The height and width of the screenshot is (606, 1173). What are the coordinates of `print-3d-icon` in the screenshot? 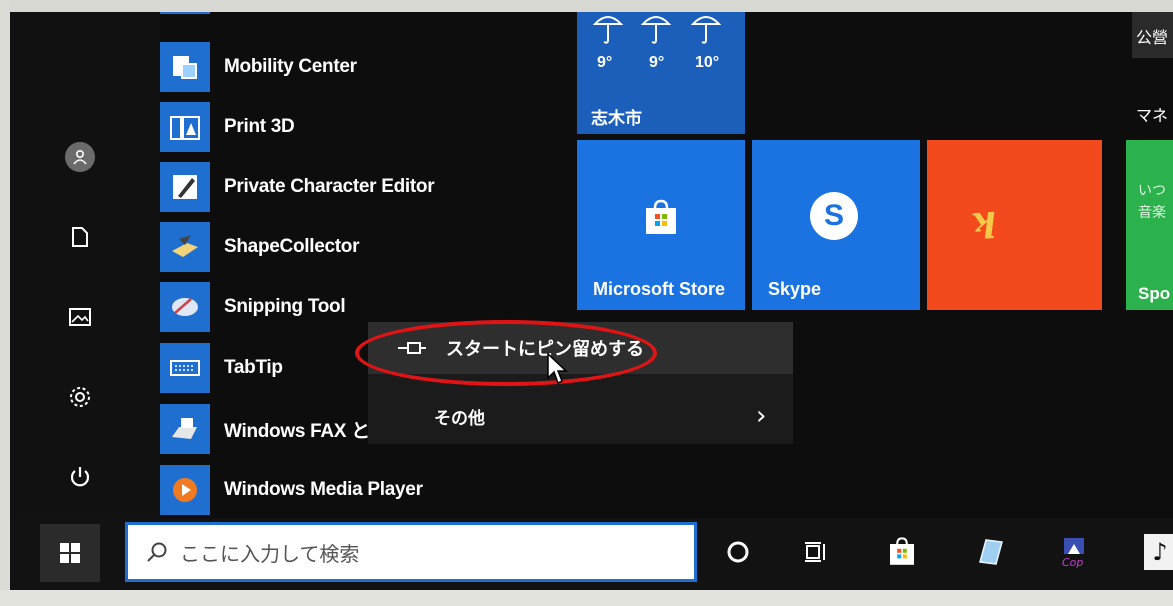 It's located at (185, 127).